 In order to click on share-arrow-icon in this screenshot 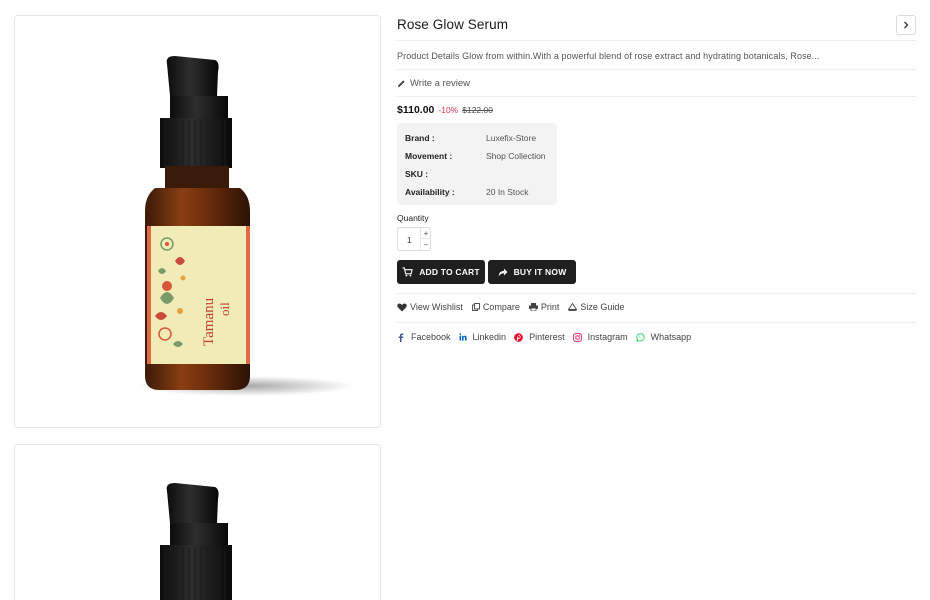, I will do `click(503, 272)`.